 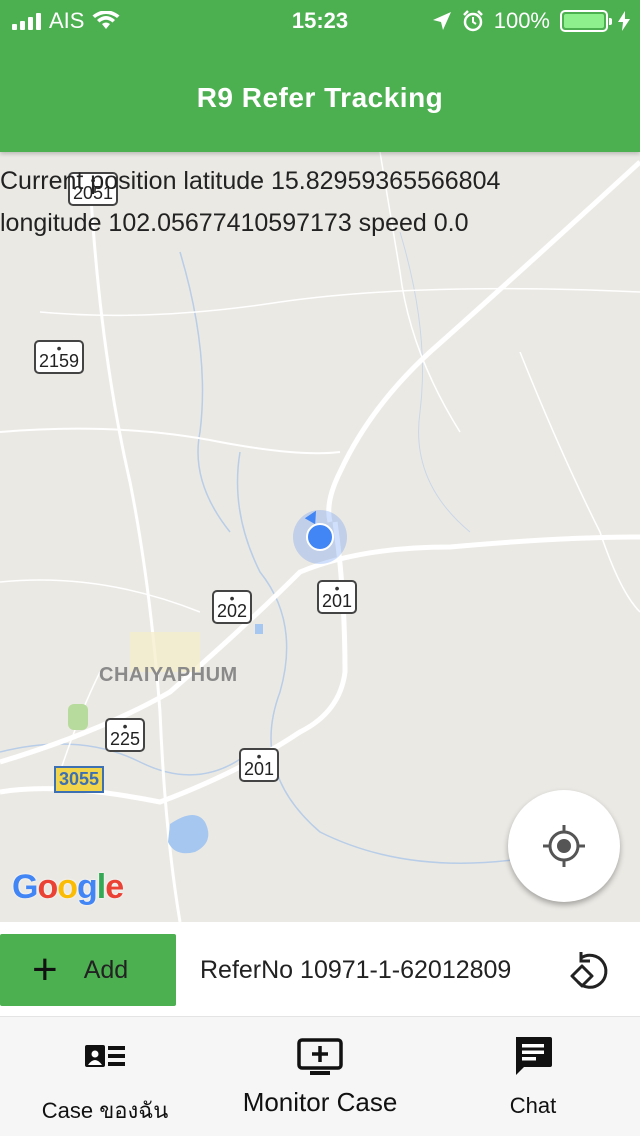 I want to click on add-button-label: Add, so click(x=106, y=969).